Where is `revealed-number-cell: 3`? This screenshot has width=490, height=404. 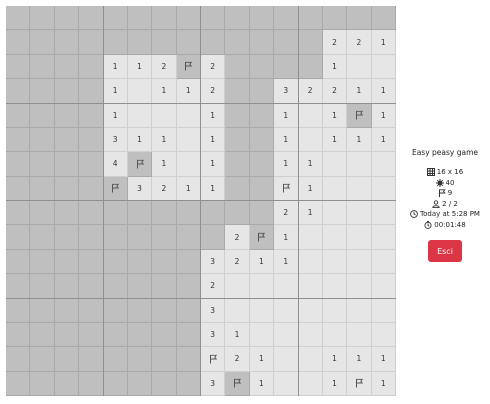
revealed-number-cell: 3 is located at coordinates (213, 335).